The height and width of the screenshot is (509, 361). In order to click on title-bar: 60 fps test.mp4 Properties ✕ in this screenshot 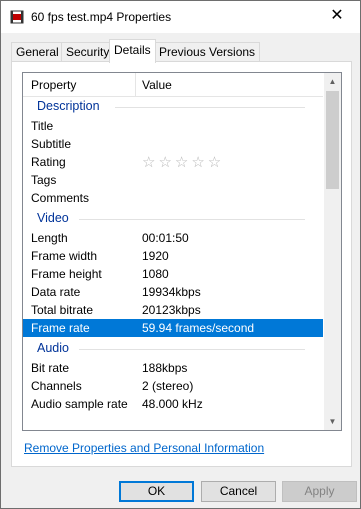, I will do `click(180, 17)`.